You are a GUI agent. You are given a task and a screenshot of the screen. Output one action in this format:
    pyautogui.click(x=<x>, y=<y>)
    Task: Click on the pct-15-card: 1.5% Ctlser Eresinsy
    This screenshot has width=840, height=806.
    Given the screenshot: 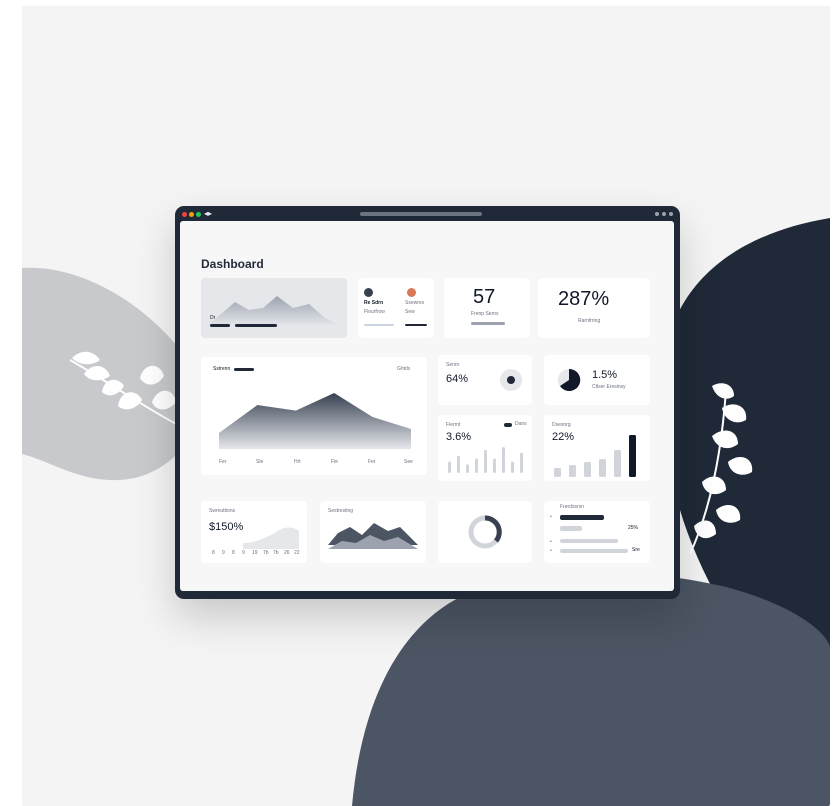 What is the action you would take?
    pyautogui.click(x=597, y=380)
    